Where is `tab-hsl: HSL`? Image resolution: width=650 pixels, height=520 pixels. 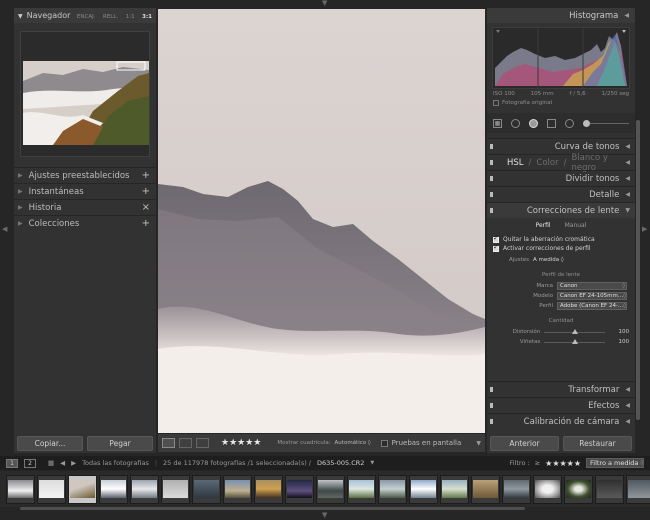 tab-hsl: HSL is located at coordinates (515, 163).